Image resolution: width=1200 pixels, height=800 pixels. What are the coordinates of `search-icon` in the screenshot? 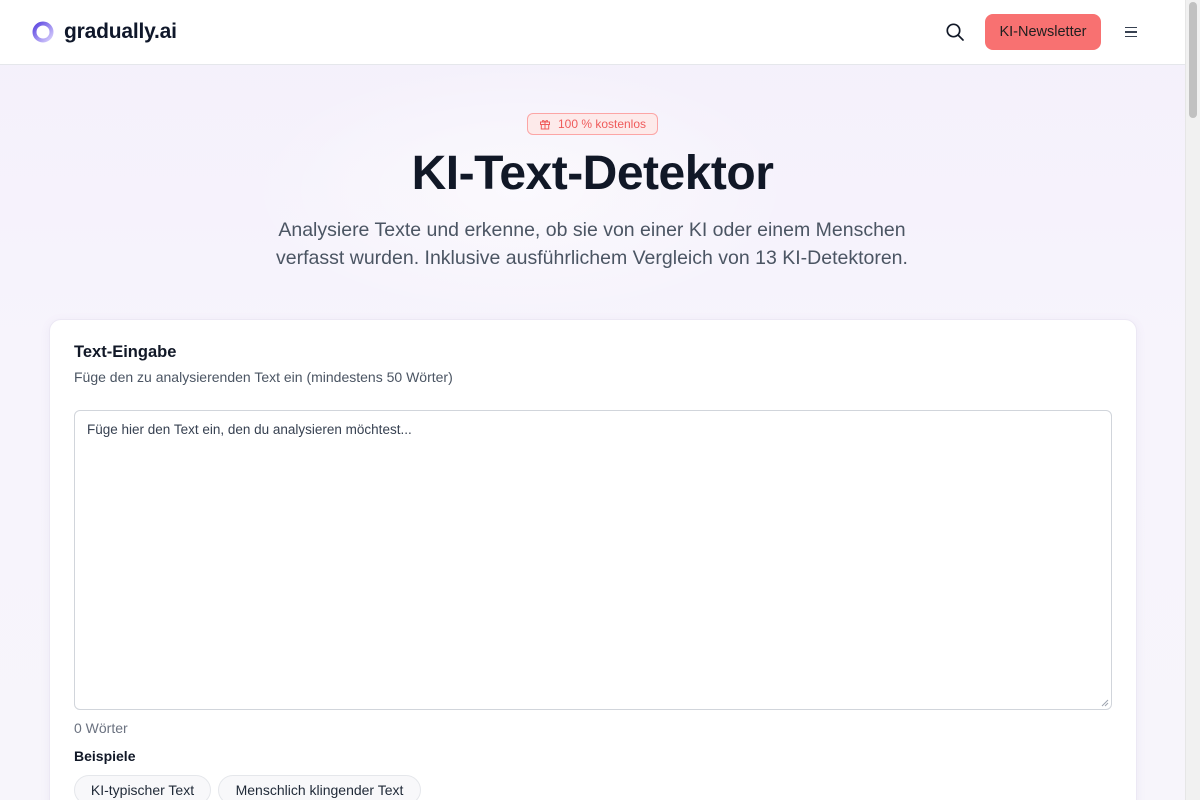 It's located at (955, 32).